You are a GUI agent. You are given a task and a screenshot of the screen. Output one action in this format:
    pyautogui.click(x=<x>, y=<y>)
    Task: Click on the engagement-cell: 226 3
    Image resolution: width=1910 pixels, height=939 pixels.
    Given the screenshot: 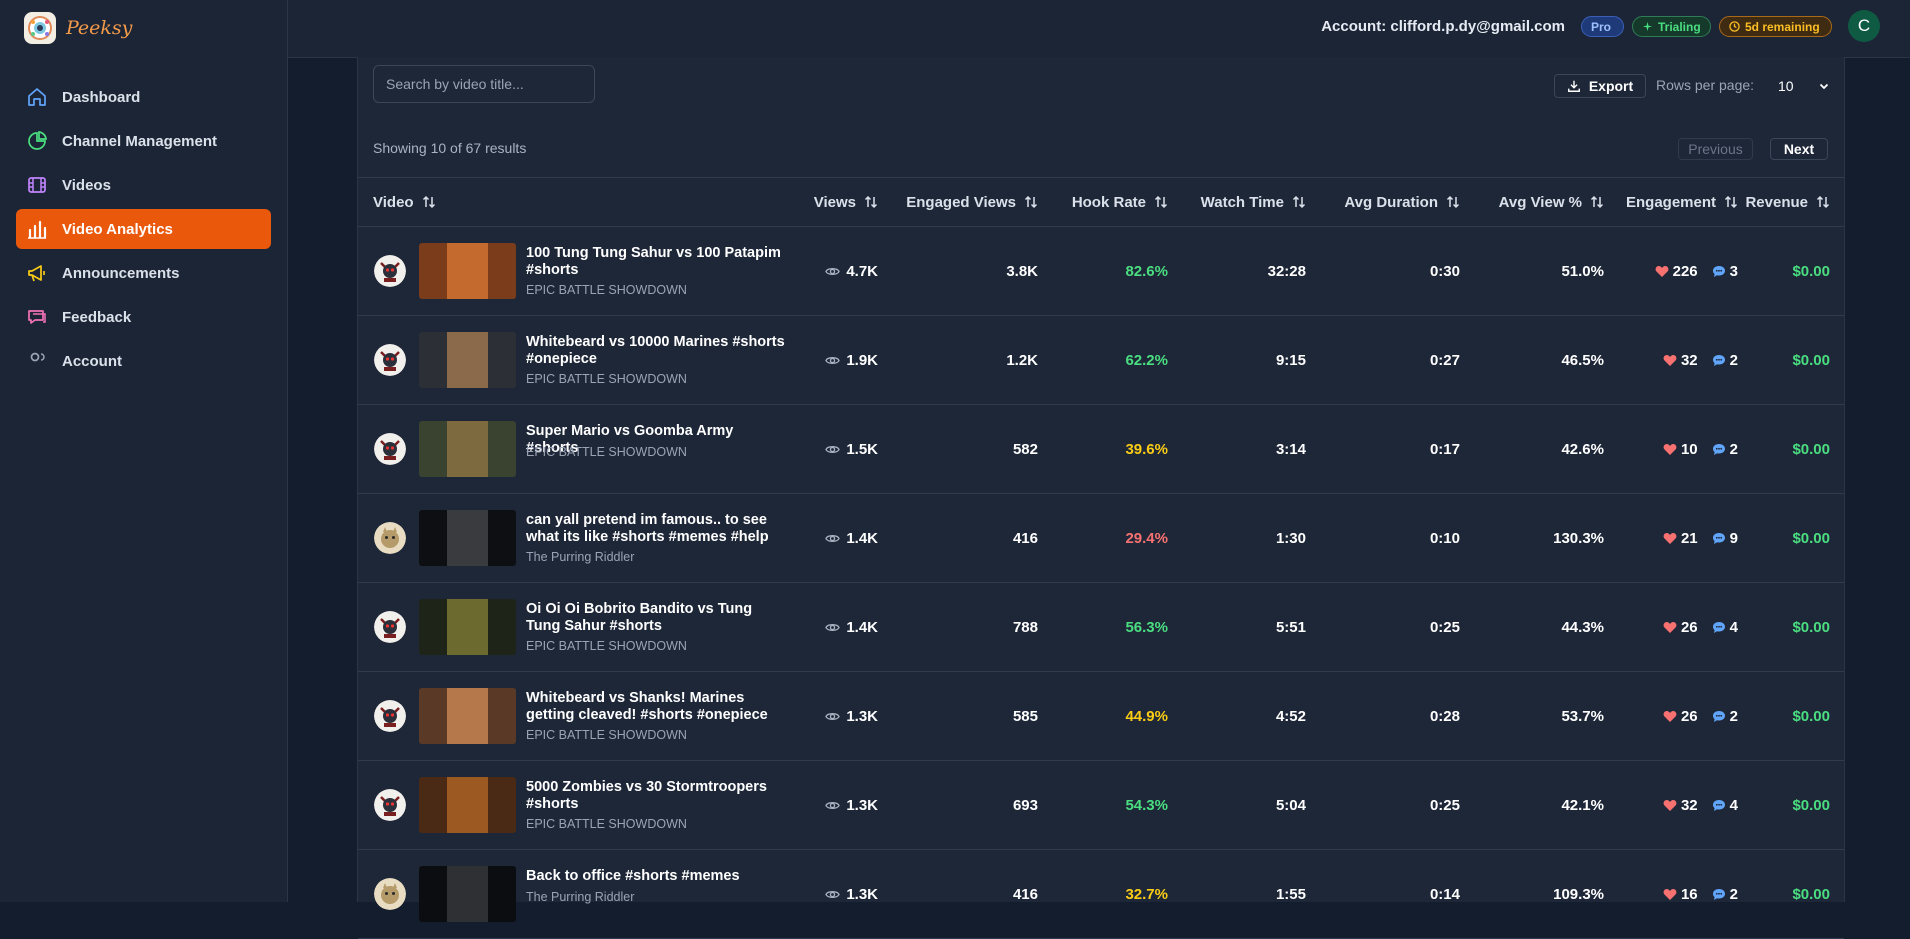 What is the action you would take?
    pyautogui.click(x=1673, y=271)
    